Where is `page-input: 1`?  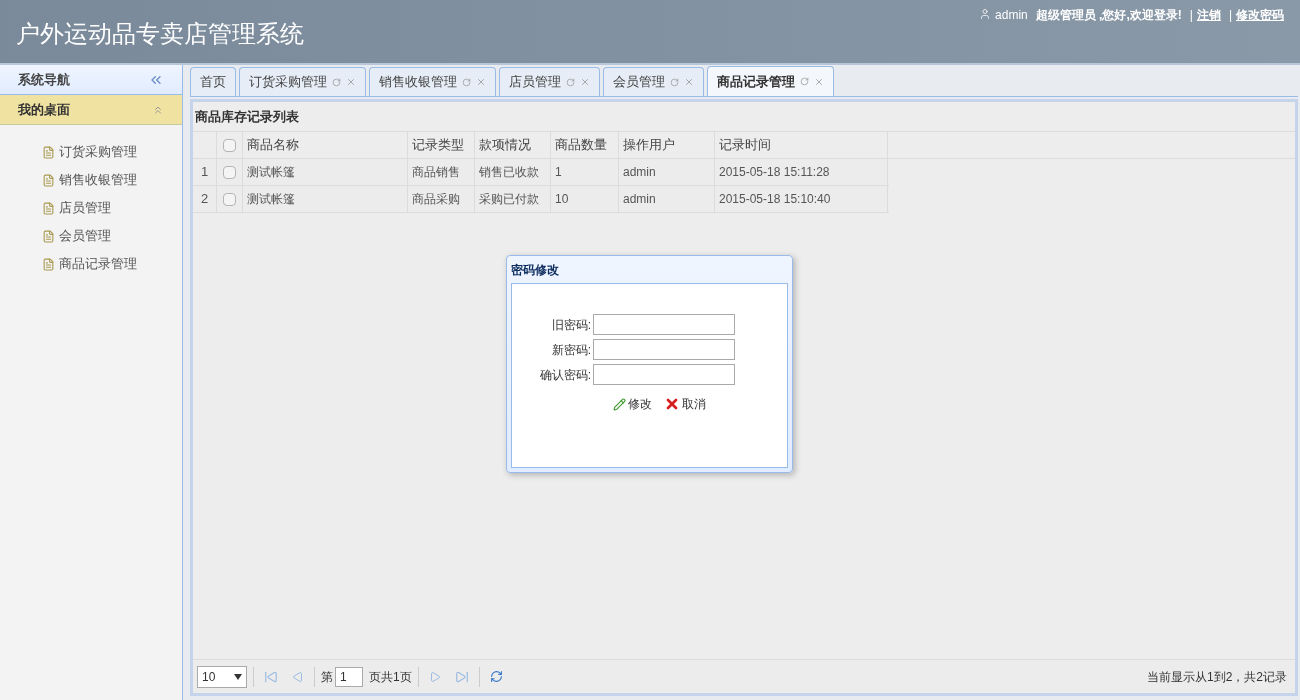
page-input: 1 is located at coordinates (349, 676).